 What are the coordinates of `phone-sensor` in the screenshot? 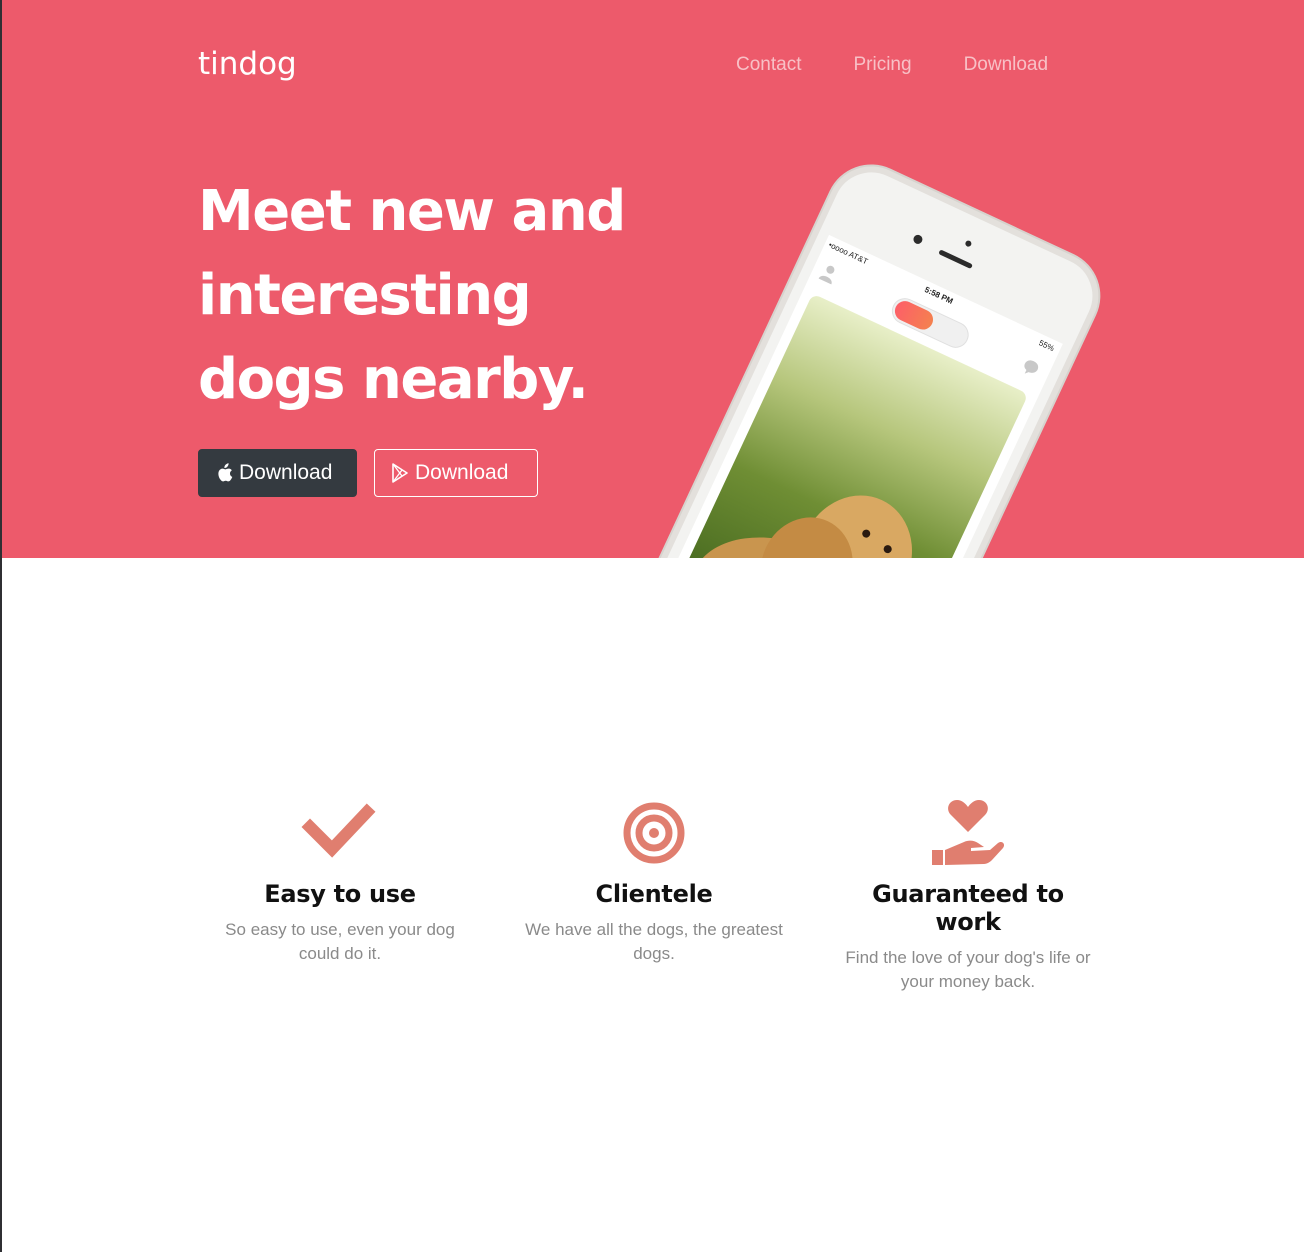 It's located at (968, 243).